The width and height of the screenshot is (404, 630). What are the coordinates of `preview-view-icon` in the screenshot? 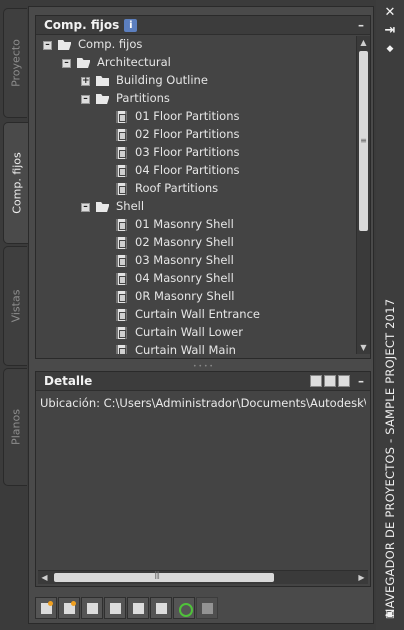 It's located at (330, 381).